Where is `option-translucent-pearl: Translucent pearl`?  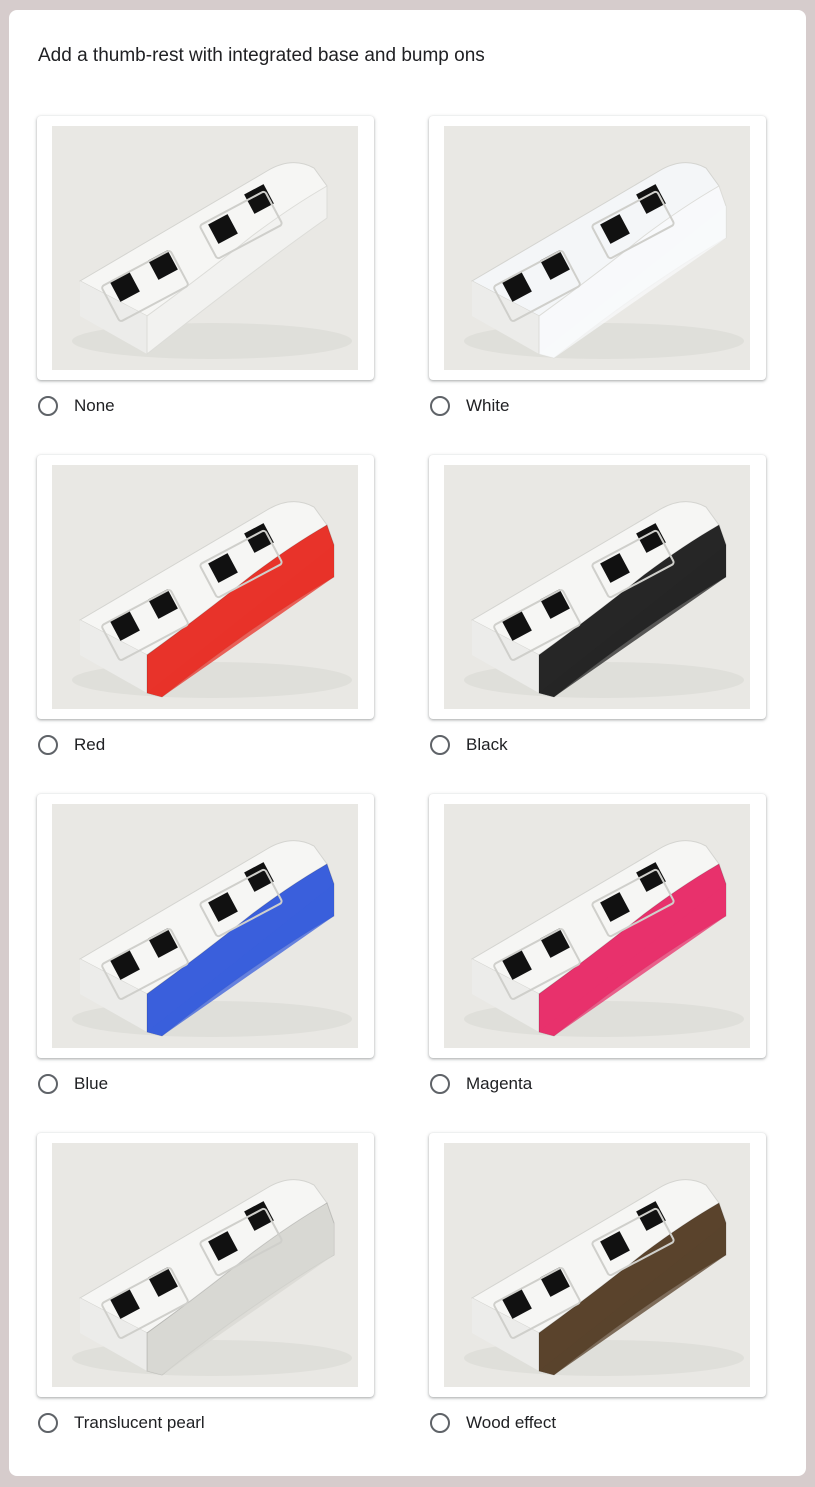
option-translucent-pearl: Translucent pearl is located at coordinates (205, 1283).